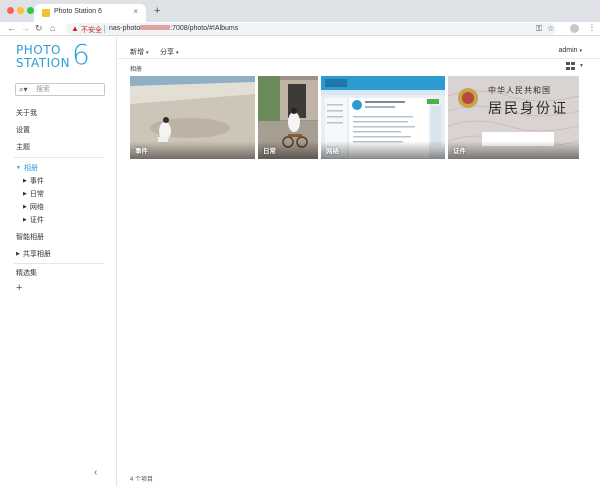 The image size is (600, 486). Describe the element at coordinates (513, 117) in the screenshot. I see `album-card-documents: 中华人民共和国 居民身份证 证件` at that location.